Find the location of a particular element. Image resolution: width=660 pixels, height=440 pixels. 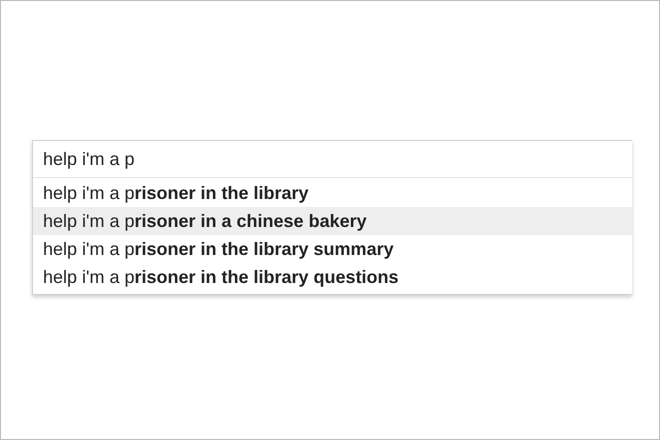

suggestion-item: help i'm a prisoner in the library summary is located at coordinates (332, 249).